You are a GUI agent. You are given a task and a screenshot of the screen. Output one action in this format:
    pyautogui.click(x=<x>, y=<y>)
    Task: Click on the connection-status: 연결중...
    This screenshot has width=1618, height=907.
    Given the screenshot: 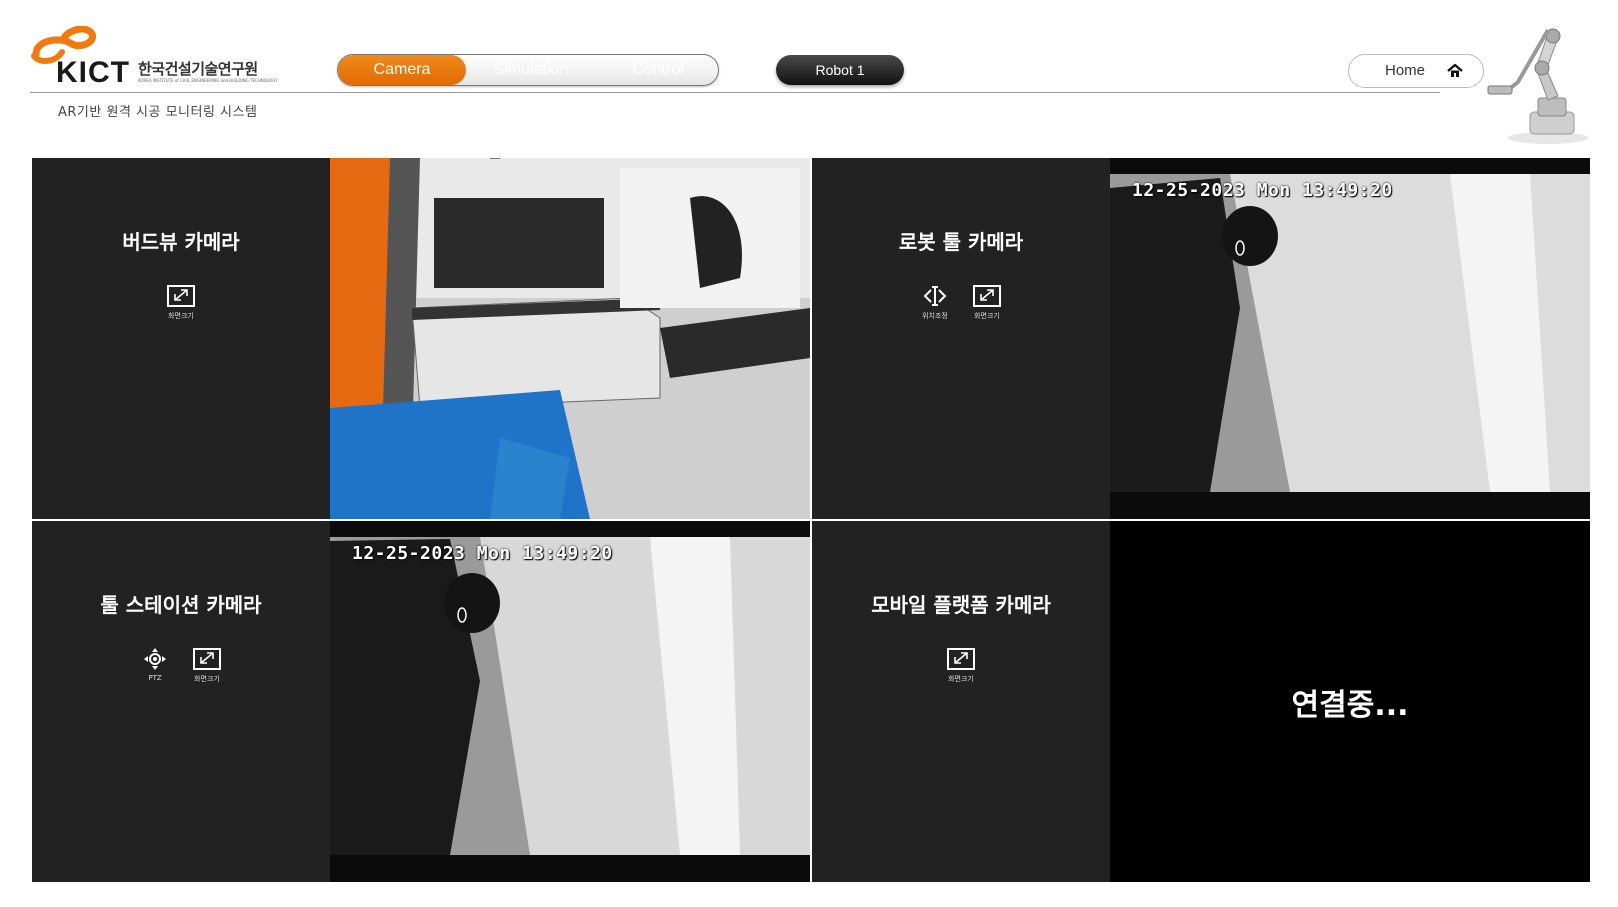 What is the action you would take?
    pyautogui.click(x=1350, y=701)
    